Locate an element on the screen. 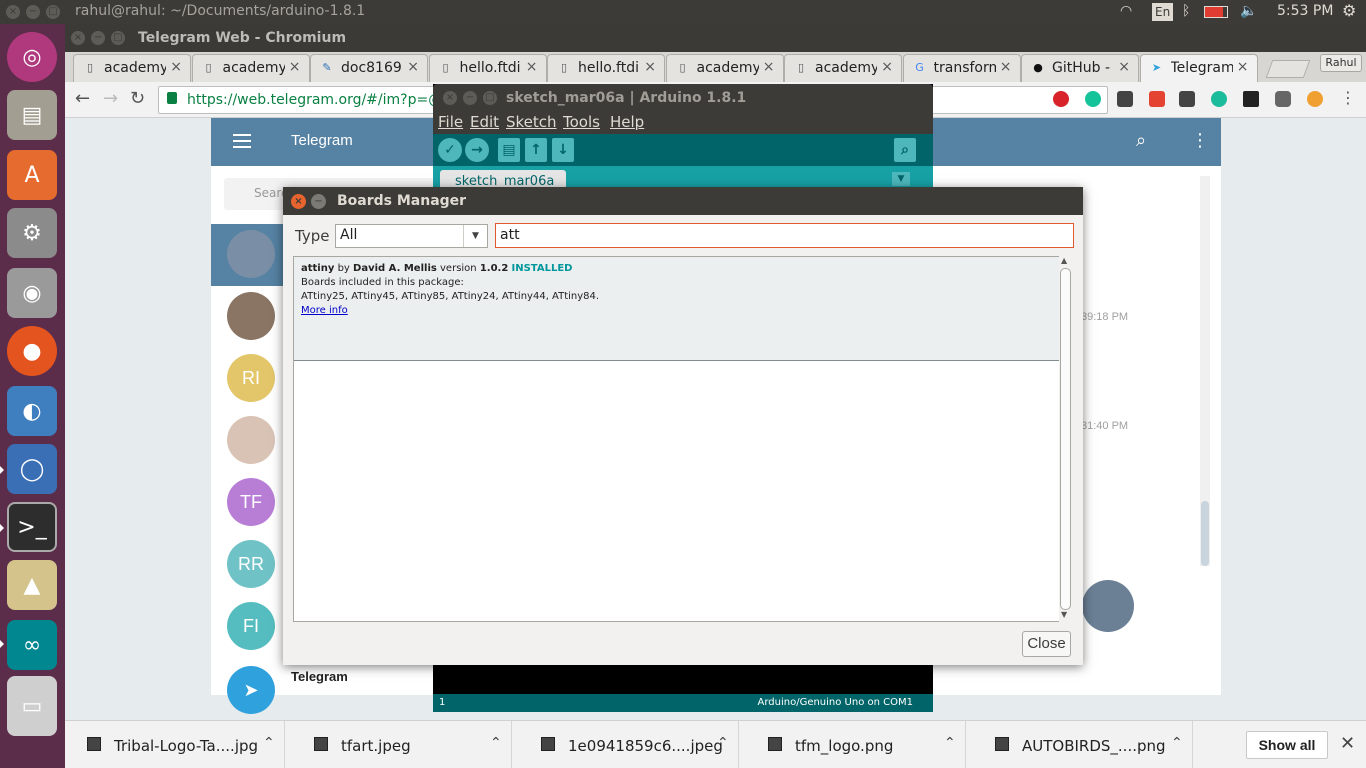 The width and height of the screenshot is (1366, 768). close-shelf-icon: ✕ is located at coordinates (1347, 743).